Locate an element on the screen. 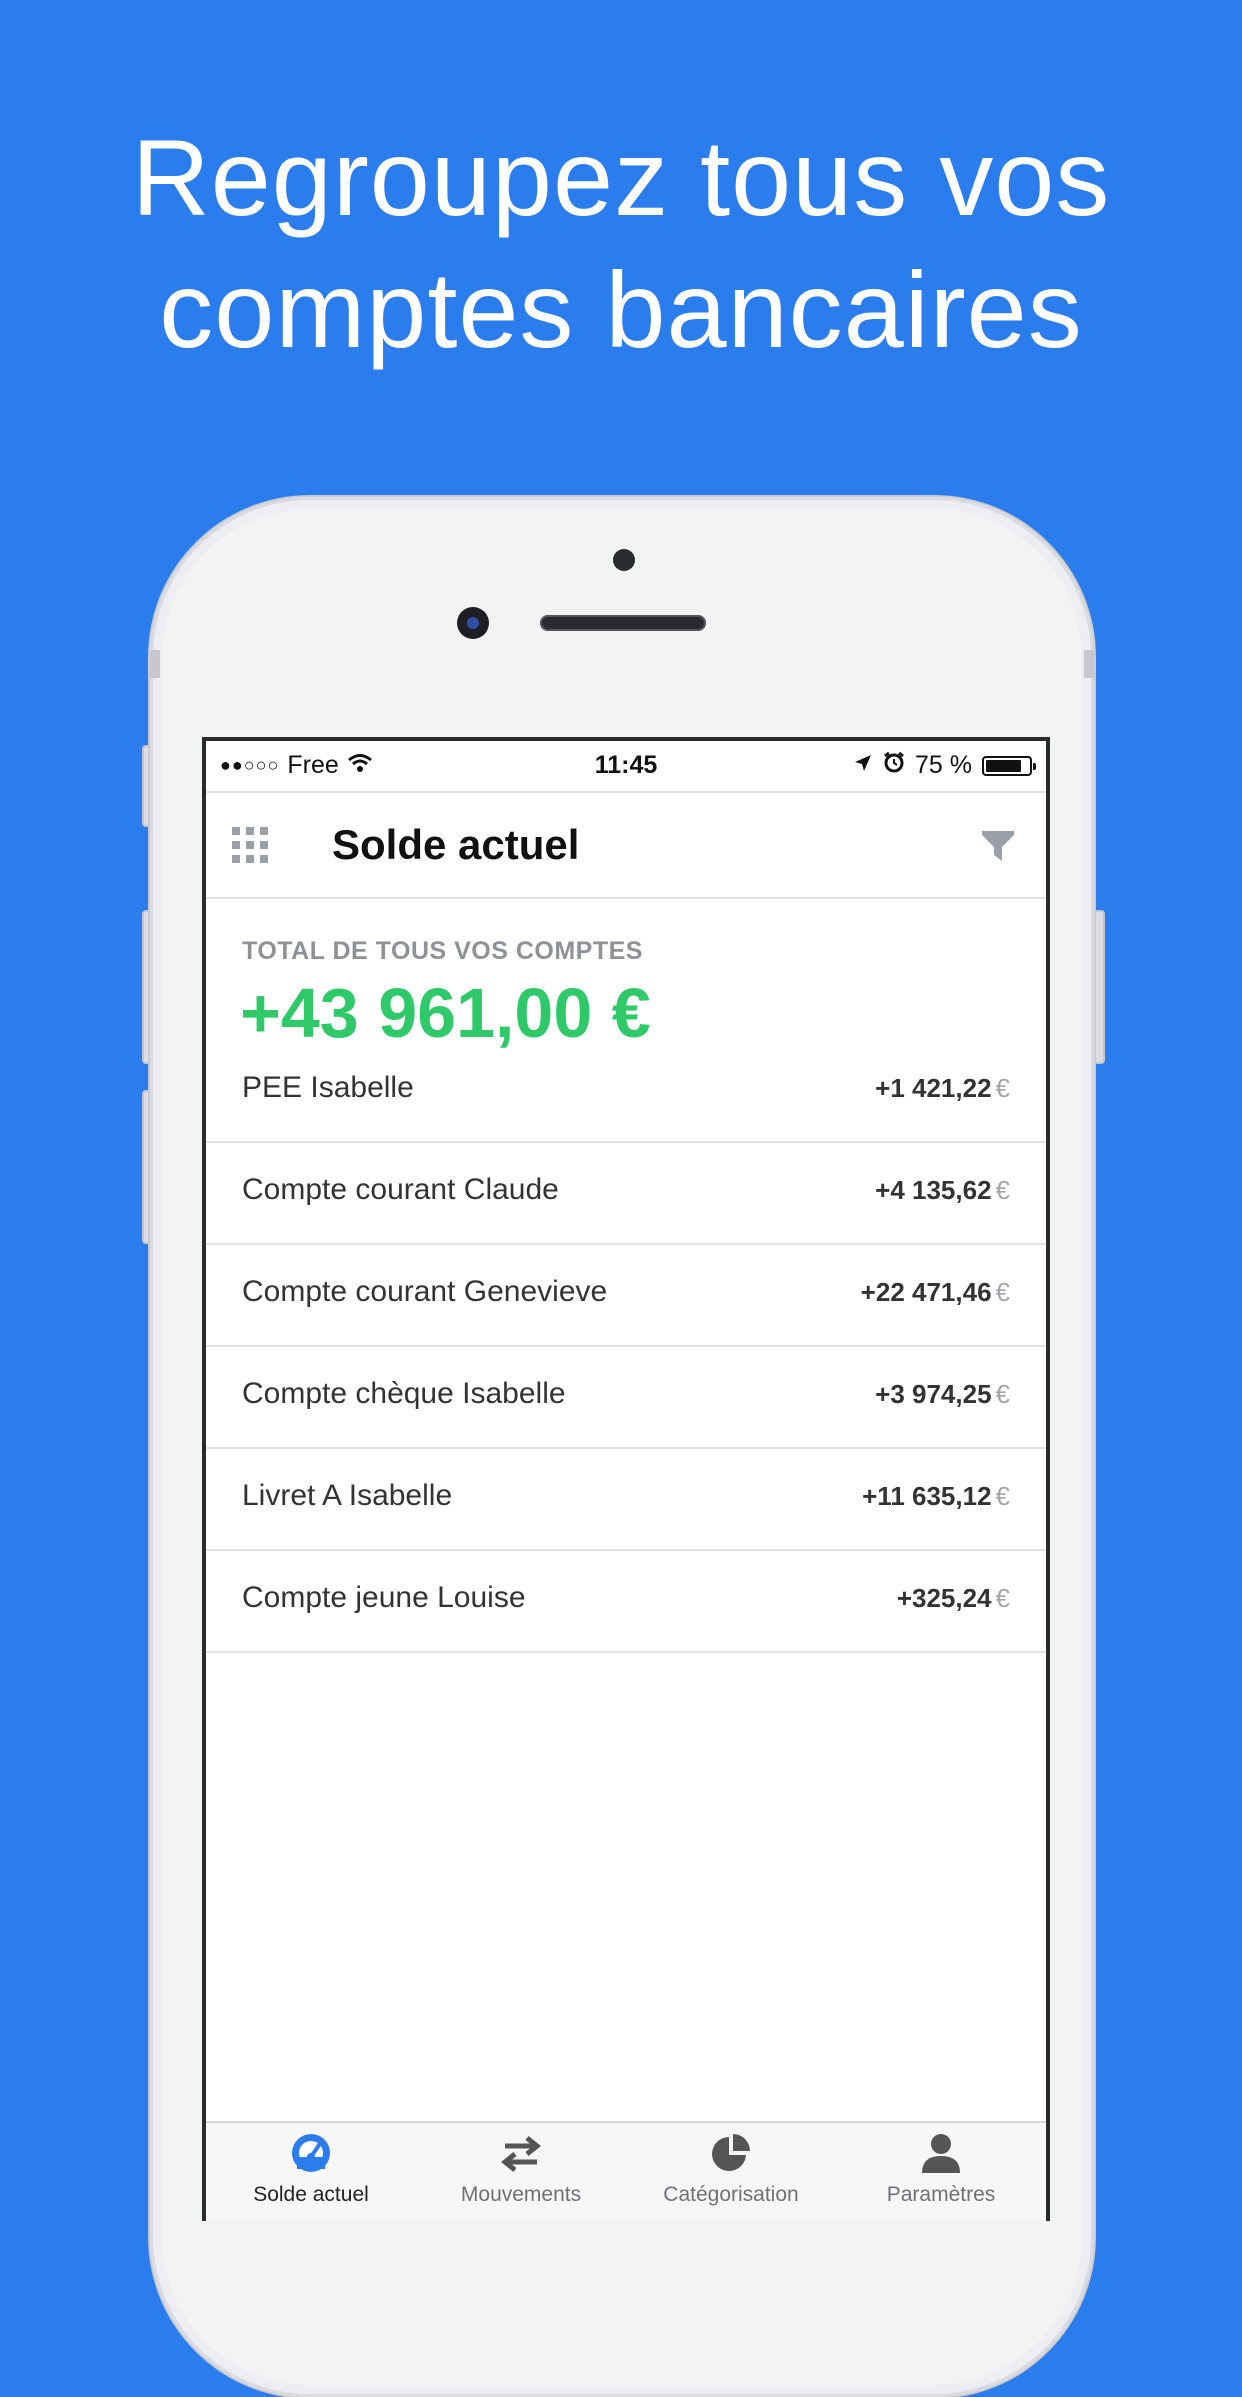 This screenshot has height=2397, width=1242. tab-categorisation: Catégorisation is located at coordinates (731, 2172).